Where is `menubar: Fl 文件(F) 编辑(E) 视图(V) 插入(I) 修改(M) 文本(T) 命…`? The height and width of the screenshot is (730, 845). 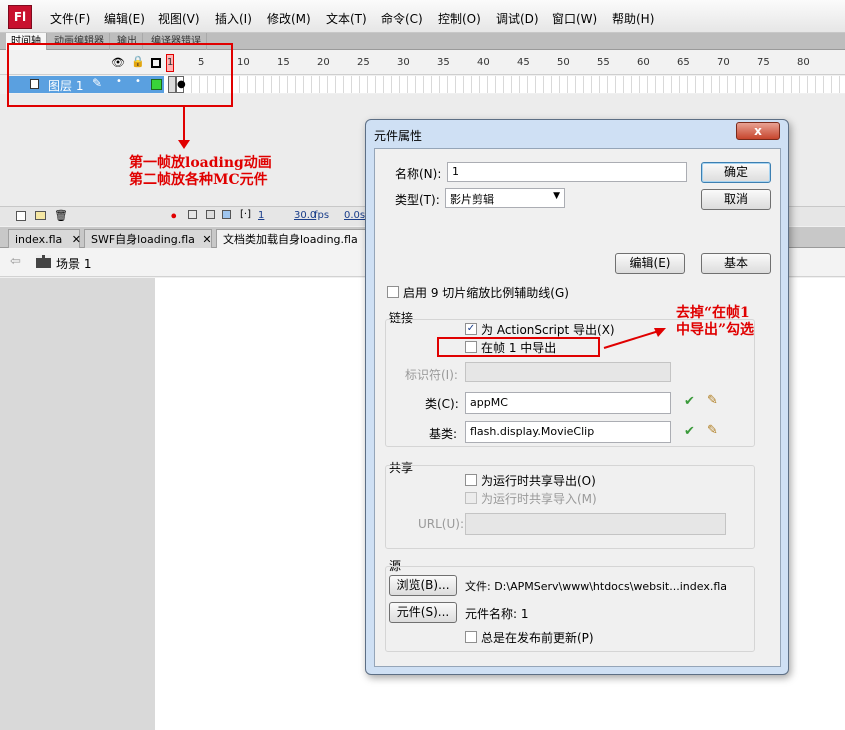
menubar: Fl 文件(F) 编辑(E) 视图(V) 插入(I) 修改(M) 文本(T) 命… is located at coordinates (422, 16).